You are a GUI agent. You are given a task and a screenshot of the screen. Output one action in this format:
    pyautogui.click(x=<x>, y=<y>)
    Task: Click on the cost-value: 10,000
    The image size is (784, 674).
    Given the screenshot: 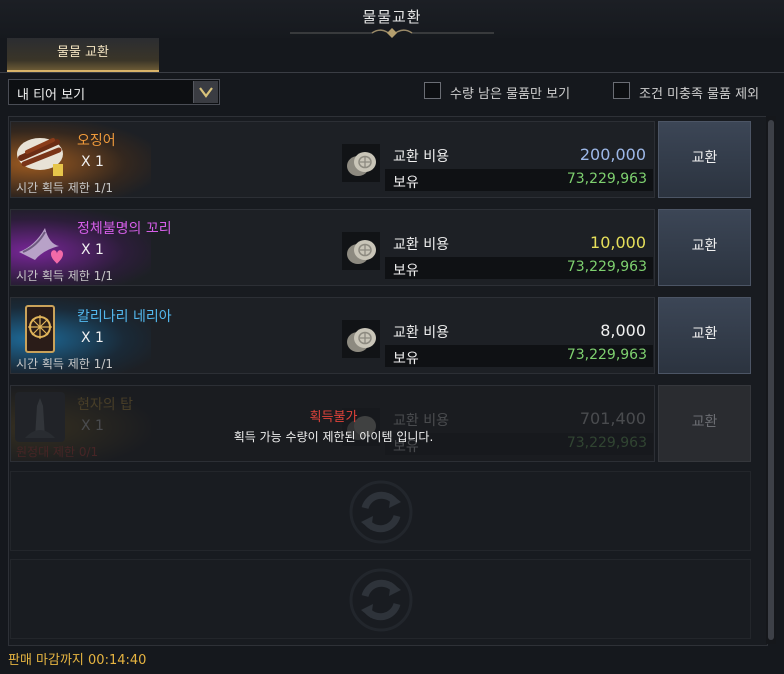 What is the action you would take?
    pyautogui.click(x=618, y=242)
    